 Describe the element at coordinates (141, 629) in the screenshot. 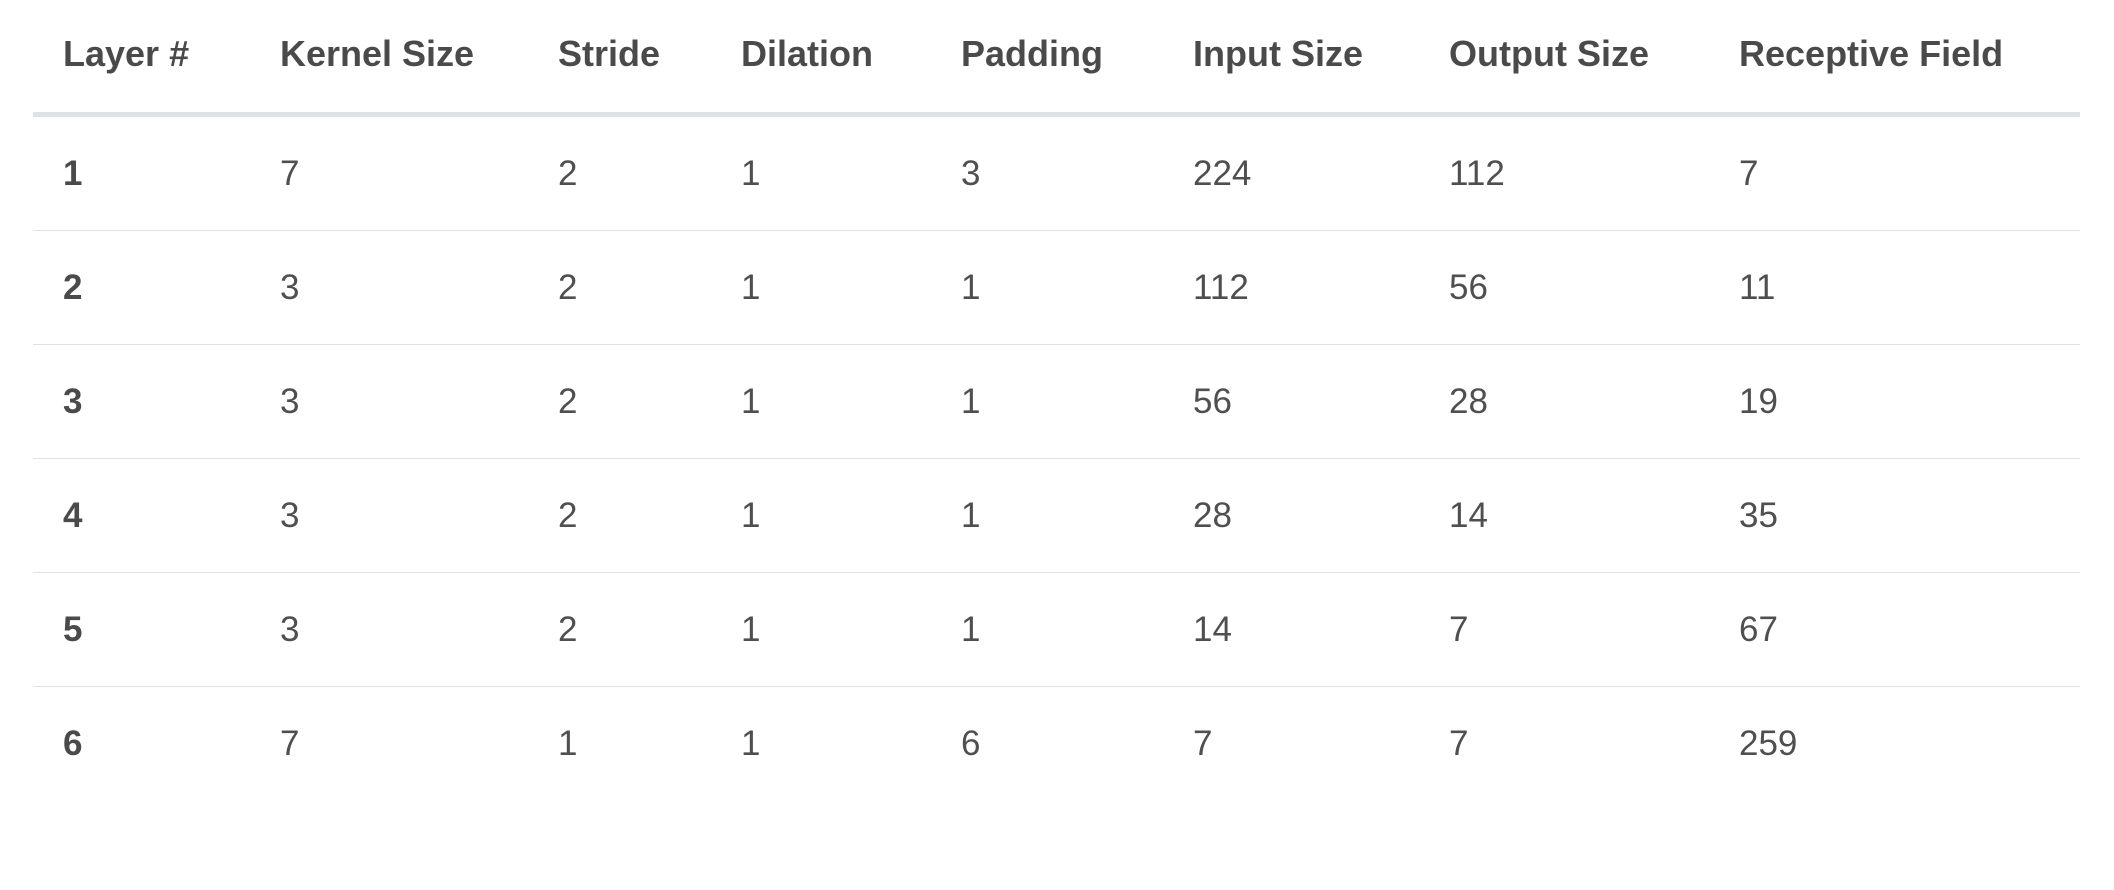

I see `cell-layer-number: 5` at that location.